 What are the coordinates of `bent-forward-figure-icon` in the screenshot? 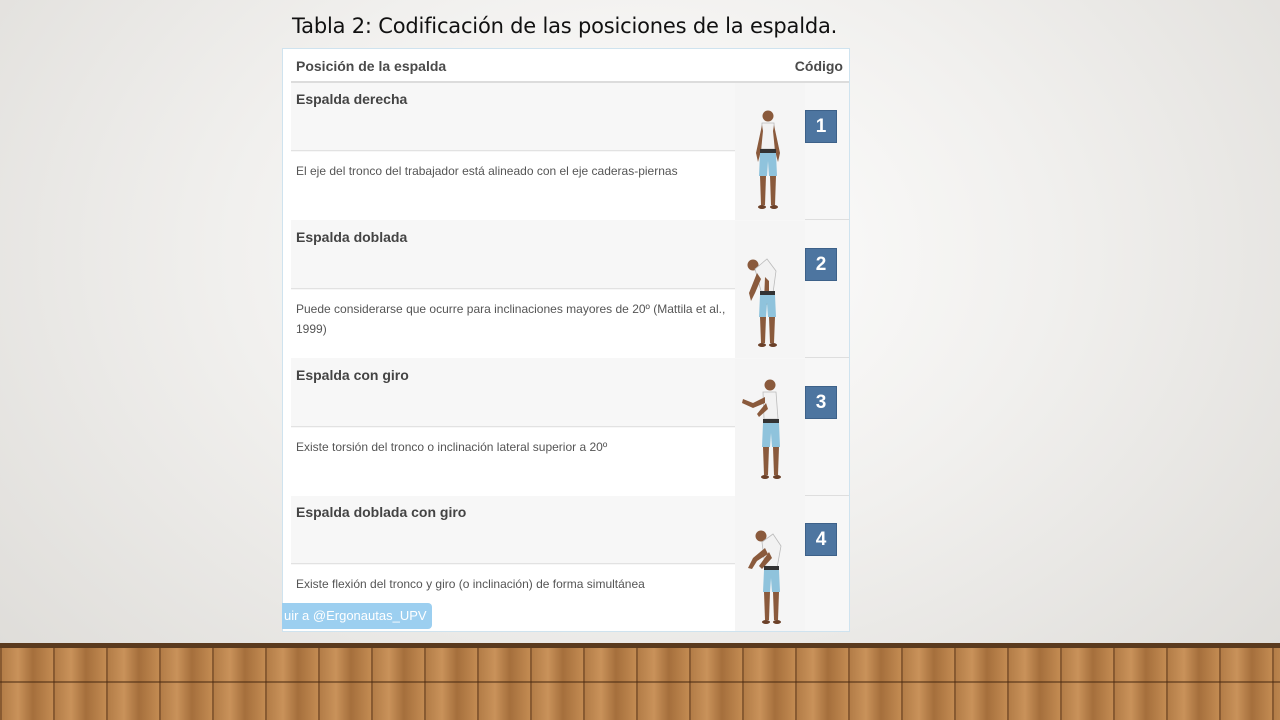 It's located at (770, 289).